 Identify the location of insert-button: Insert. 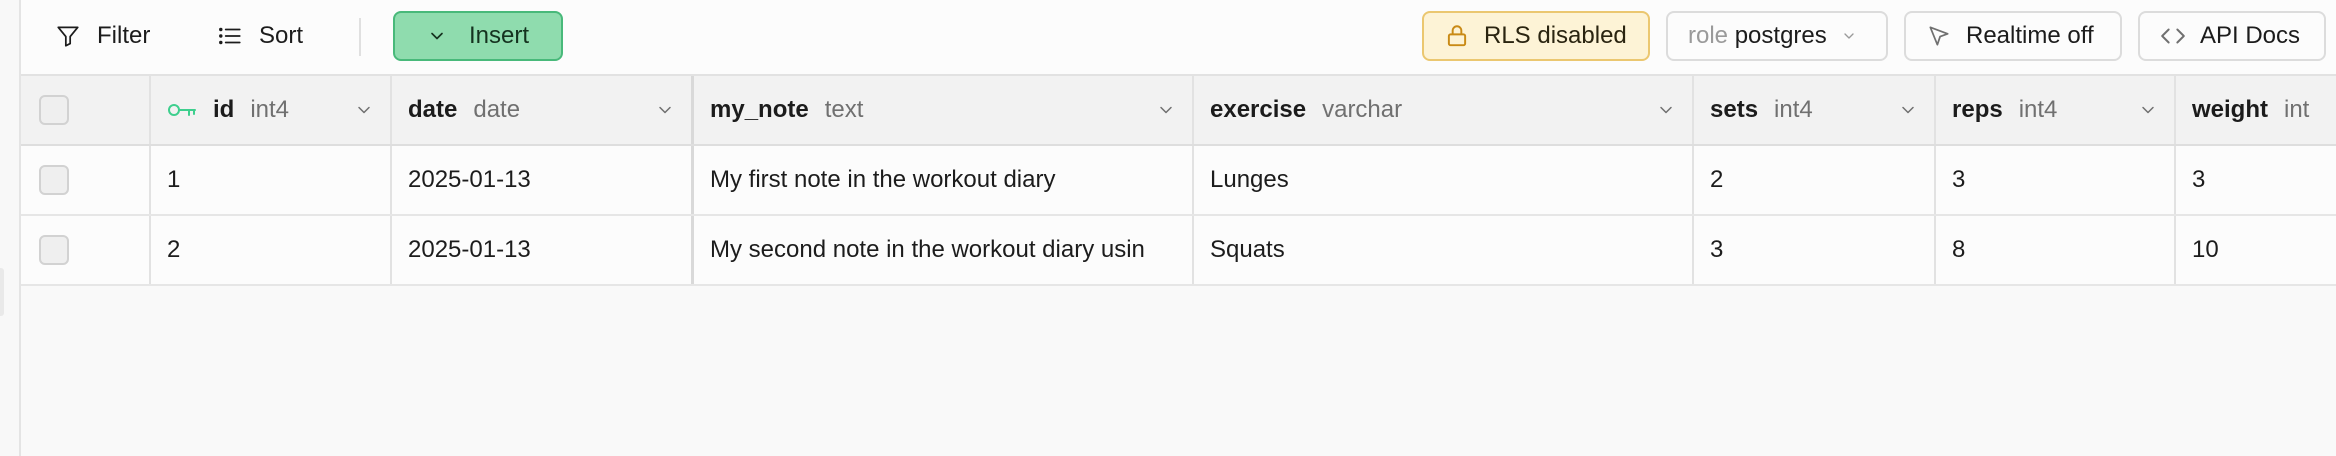
(478, 36).